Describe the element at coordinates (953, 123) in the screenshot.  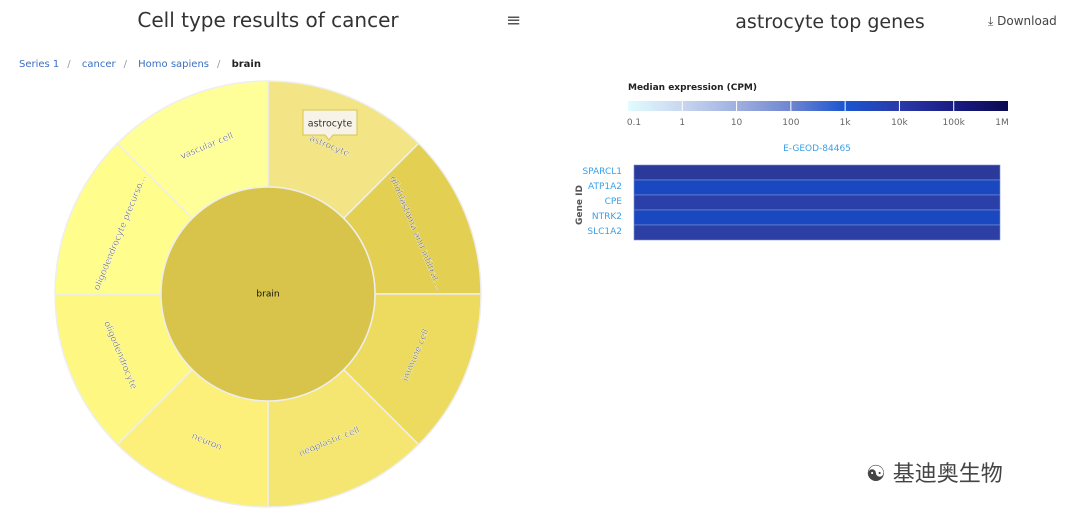
I see `legend-tick: 100k` at that location.